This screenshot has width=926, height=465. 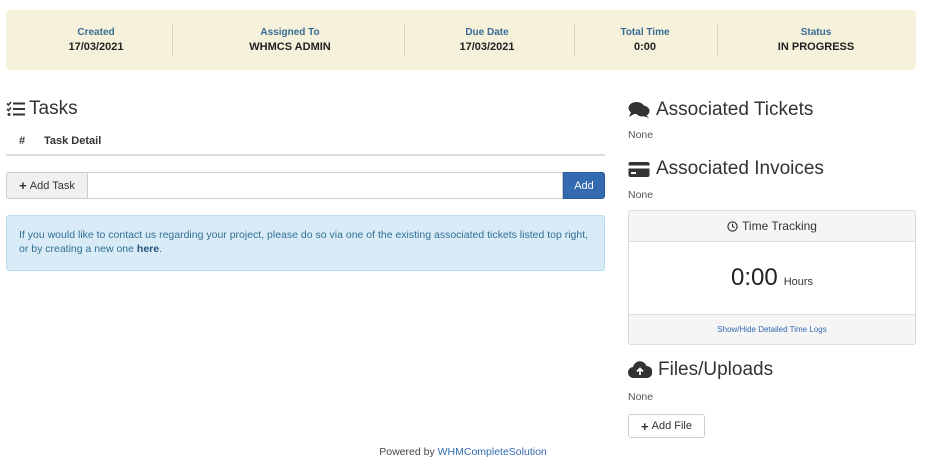 I want to click on summary-status-label: Status, so click(x=816, y=32).